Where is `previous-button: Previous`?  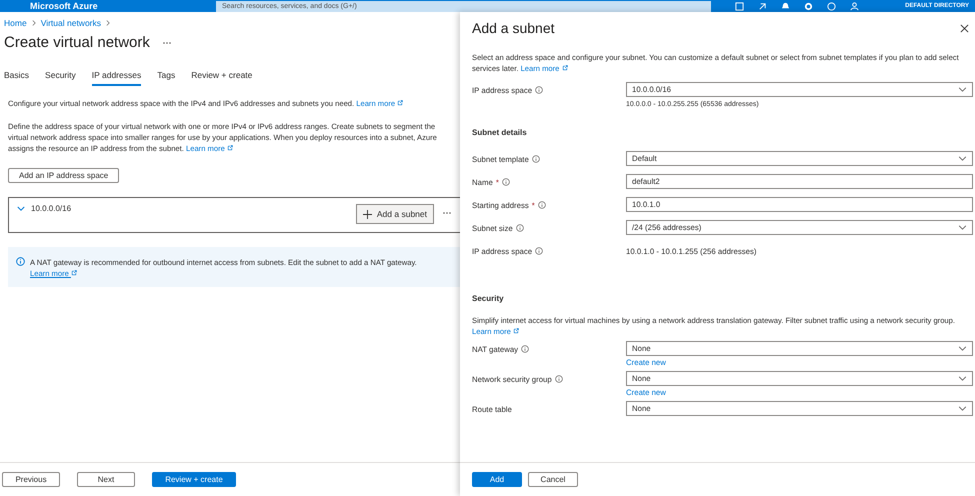 previous-button: Previous is located at coordinates (31, 479).